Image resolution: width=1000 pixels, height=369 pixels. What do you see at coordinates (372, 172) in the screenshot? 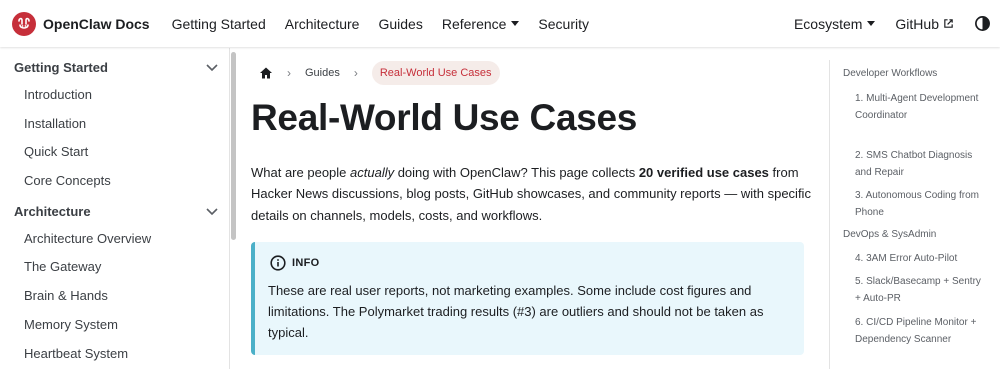
I see `intro-emphasis: actually` at bounding box center [372, 172].